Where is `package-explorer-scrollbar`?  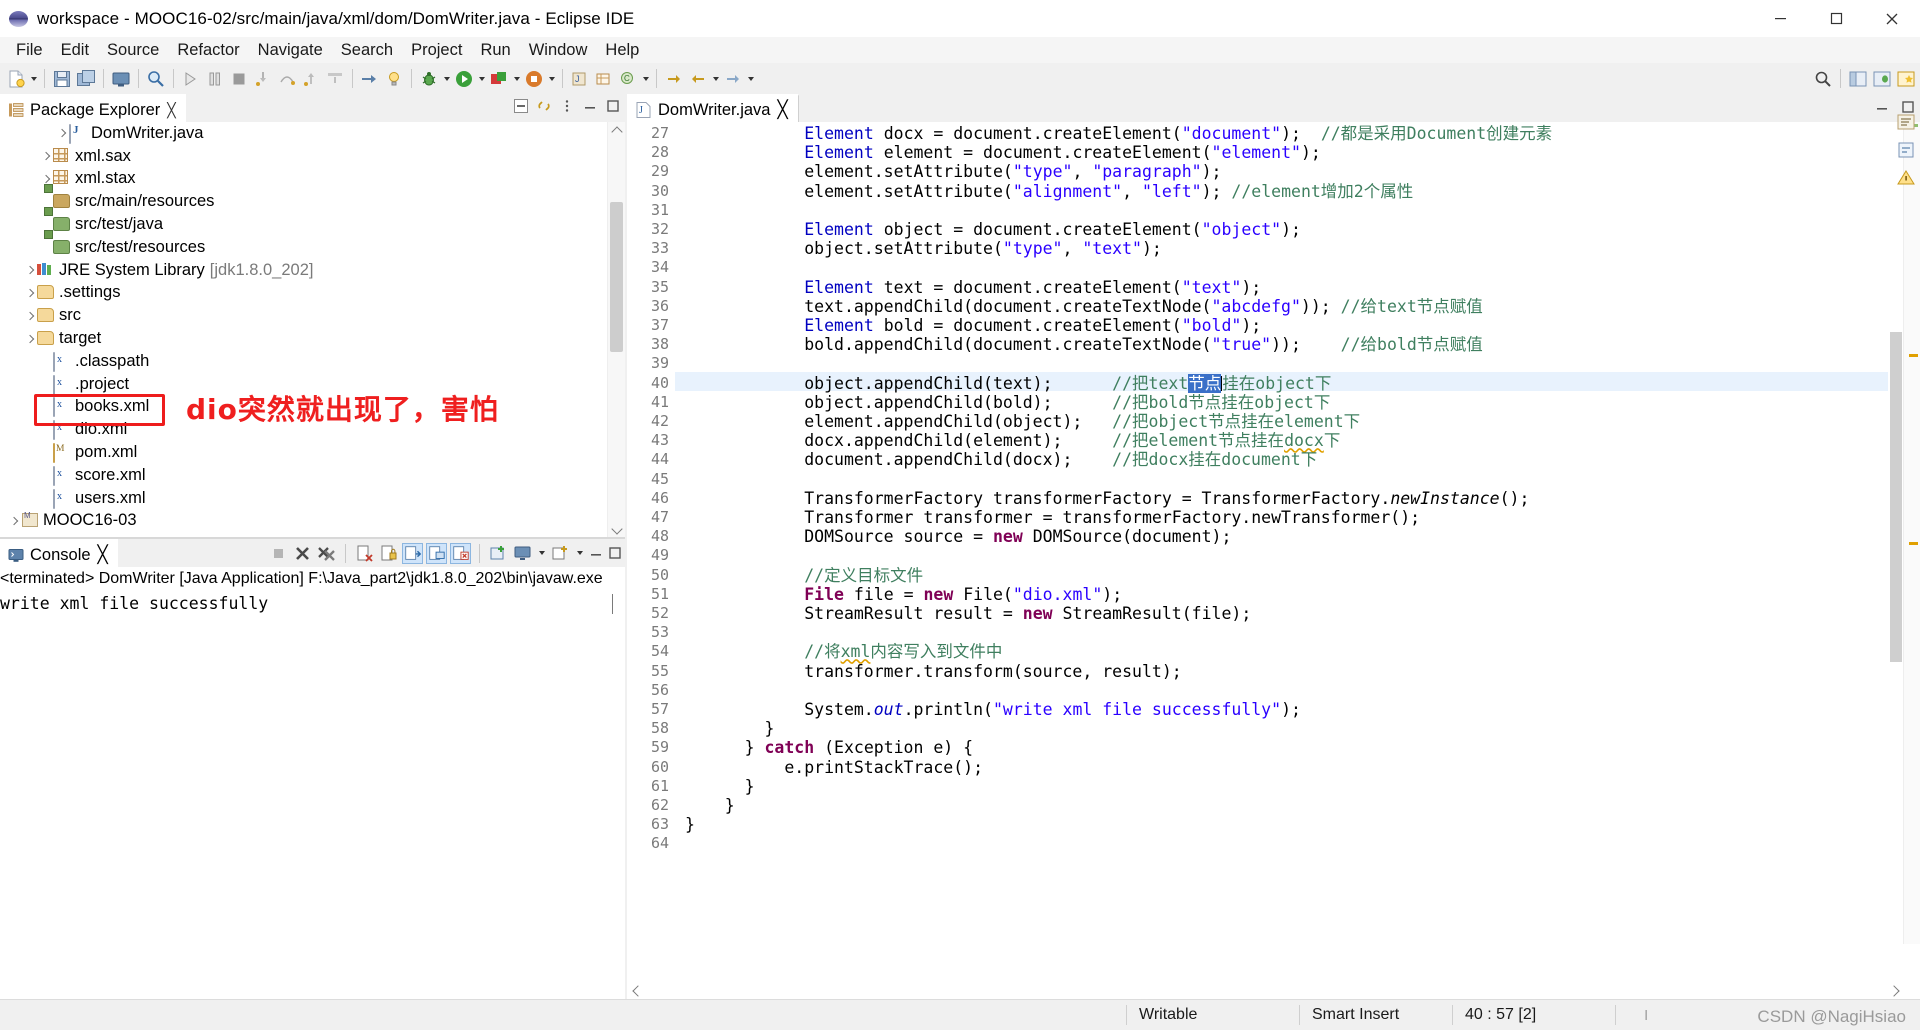
package-explorer-scrollbar is located at coordinates (616, 330).